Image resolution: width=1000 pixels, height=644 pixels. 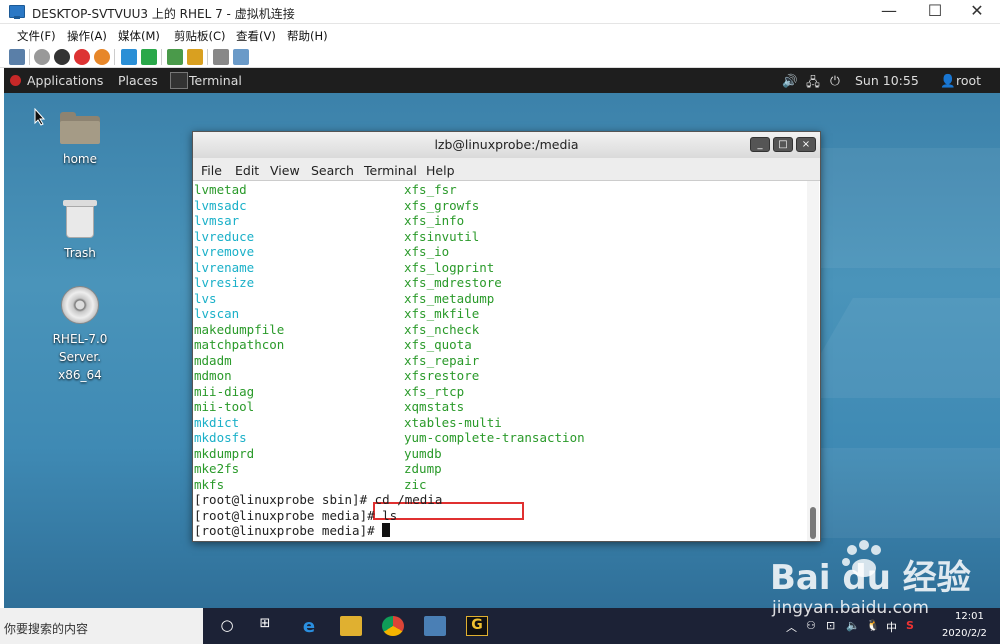 I want to click on terminal-title: lzb@linuxprobe:/media, so click(x=506, y=144).